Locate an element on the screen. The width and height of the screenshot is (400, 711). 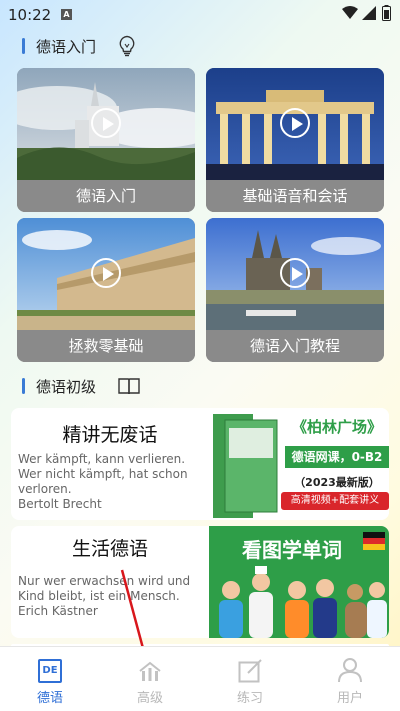
quote-line: Wer kämpft, kann verlieren. is located at coordinates (102, 459).